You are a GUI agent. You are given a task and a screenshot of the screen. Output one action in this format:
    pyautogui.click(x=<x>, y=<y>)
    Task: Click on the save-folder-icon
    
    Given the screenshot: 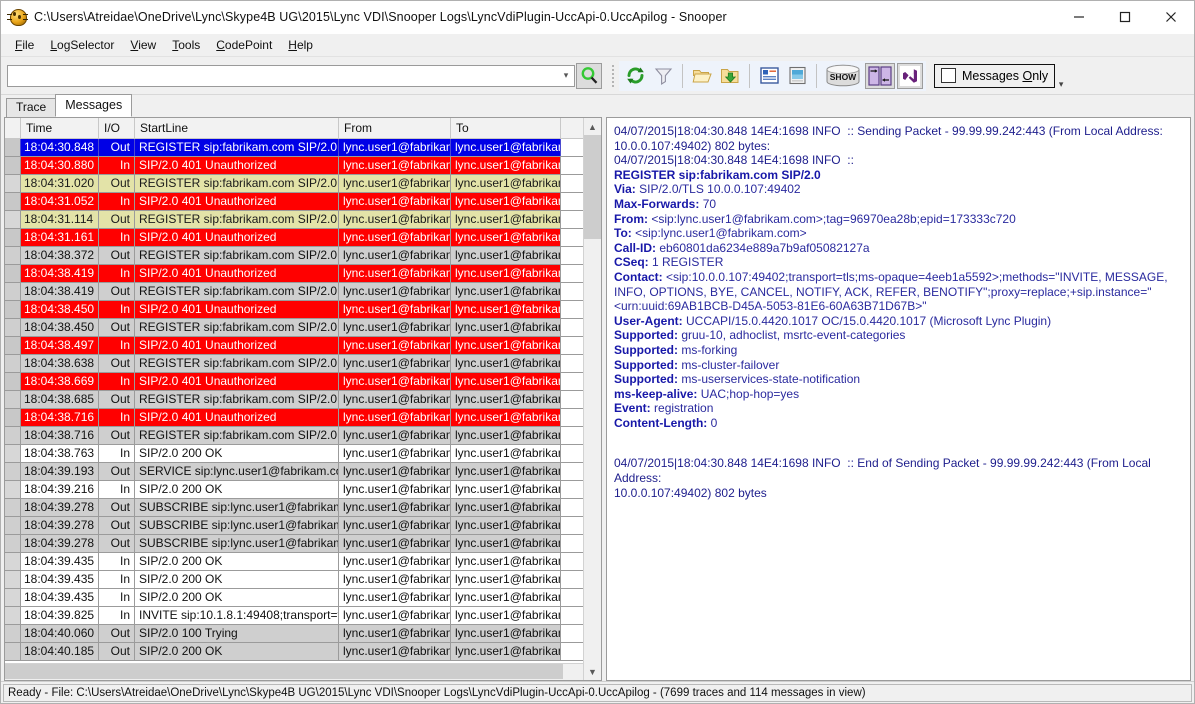 What is the action you would take?
    pyautogui.click(x=730, y=76)
    